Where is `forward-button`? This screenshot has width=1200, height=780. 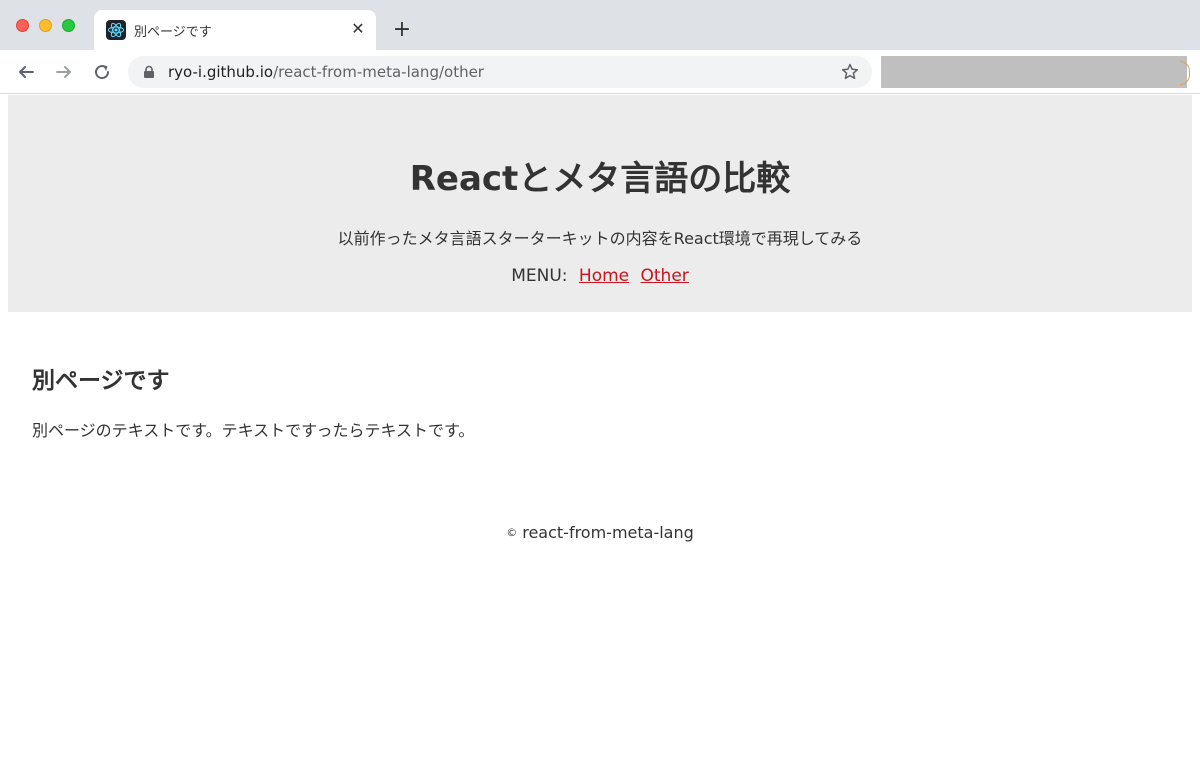
forward-button is located at coordinates (64, 72).